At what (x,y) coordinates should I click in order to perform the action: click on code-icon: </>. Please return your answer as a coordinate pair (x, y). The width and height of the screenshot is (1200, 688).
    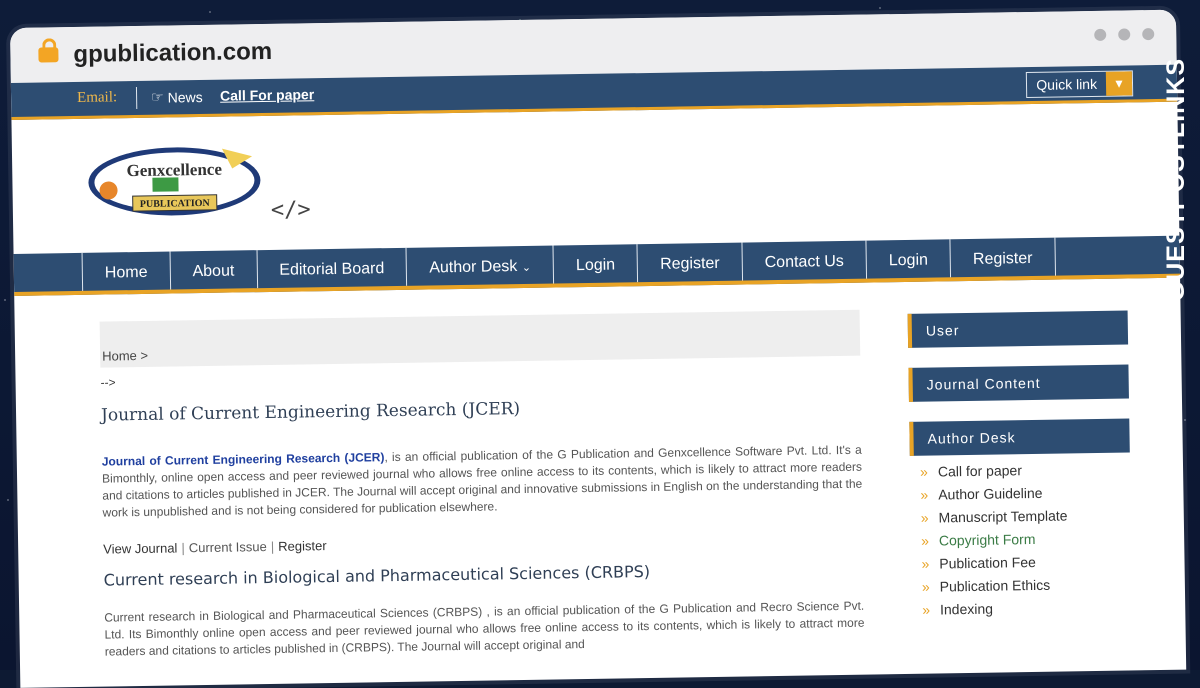
    Looking at the image, I should click on (290, 210).